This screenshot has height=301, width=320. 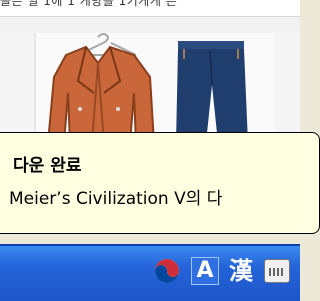 I want to click on ime-language-button: A, so click(x=205, y=271).